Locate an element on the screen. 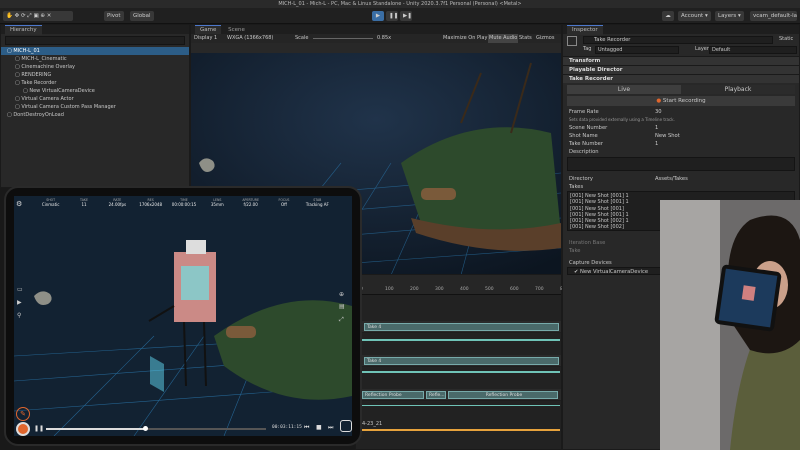 This screenshot has height=450, width=800. mode-tabs: Live Playback is located at coordinates (681, 89).